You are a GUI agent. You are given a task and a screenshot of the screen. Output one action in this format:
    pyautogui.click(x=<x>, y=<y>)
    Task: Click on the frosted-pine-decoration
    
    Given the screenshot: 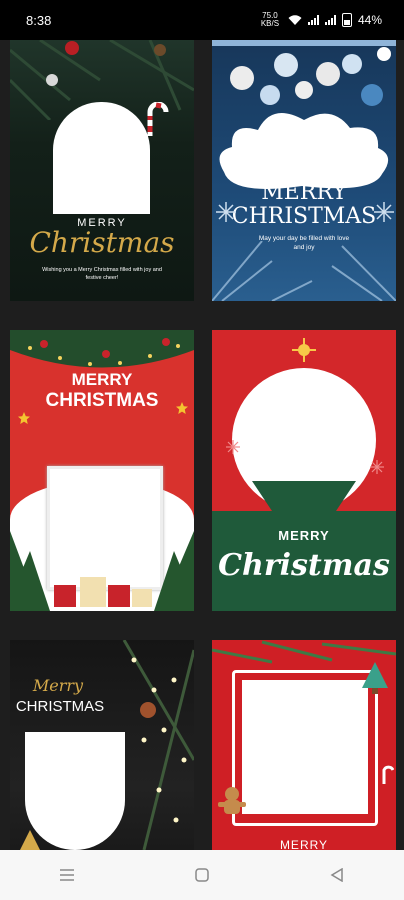 What is the action you would take?
    pyautogui.click(x=304, y=271)
    